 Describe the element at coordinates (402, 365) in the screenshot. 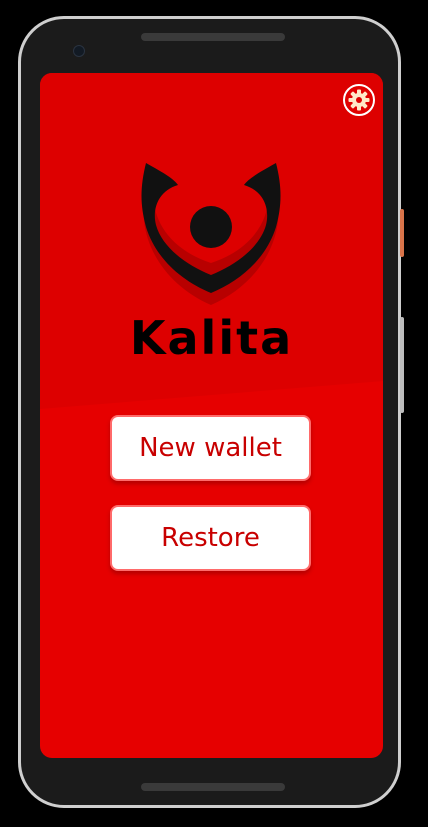

I see `volume-button` at that location.